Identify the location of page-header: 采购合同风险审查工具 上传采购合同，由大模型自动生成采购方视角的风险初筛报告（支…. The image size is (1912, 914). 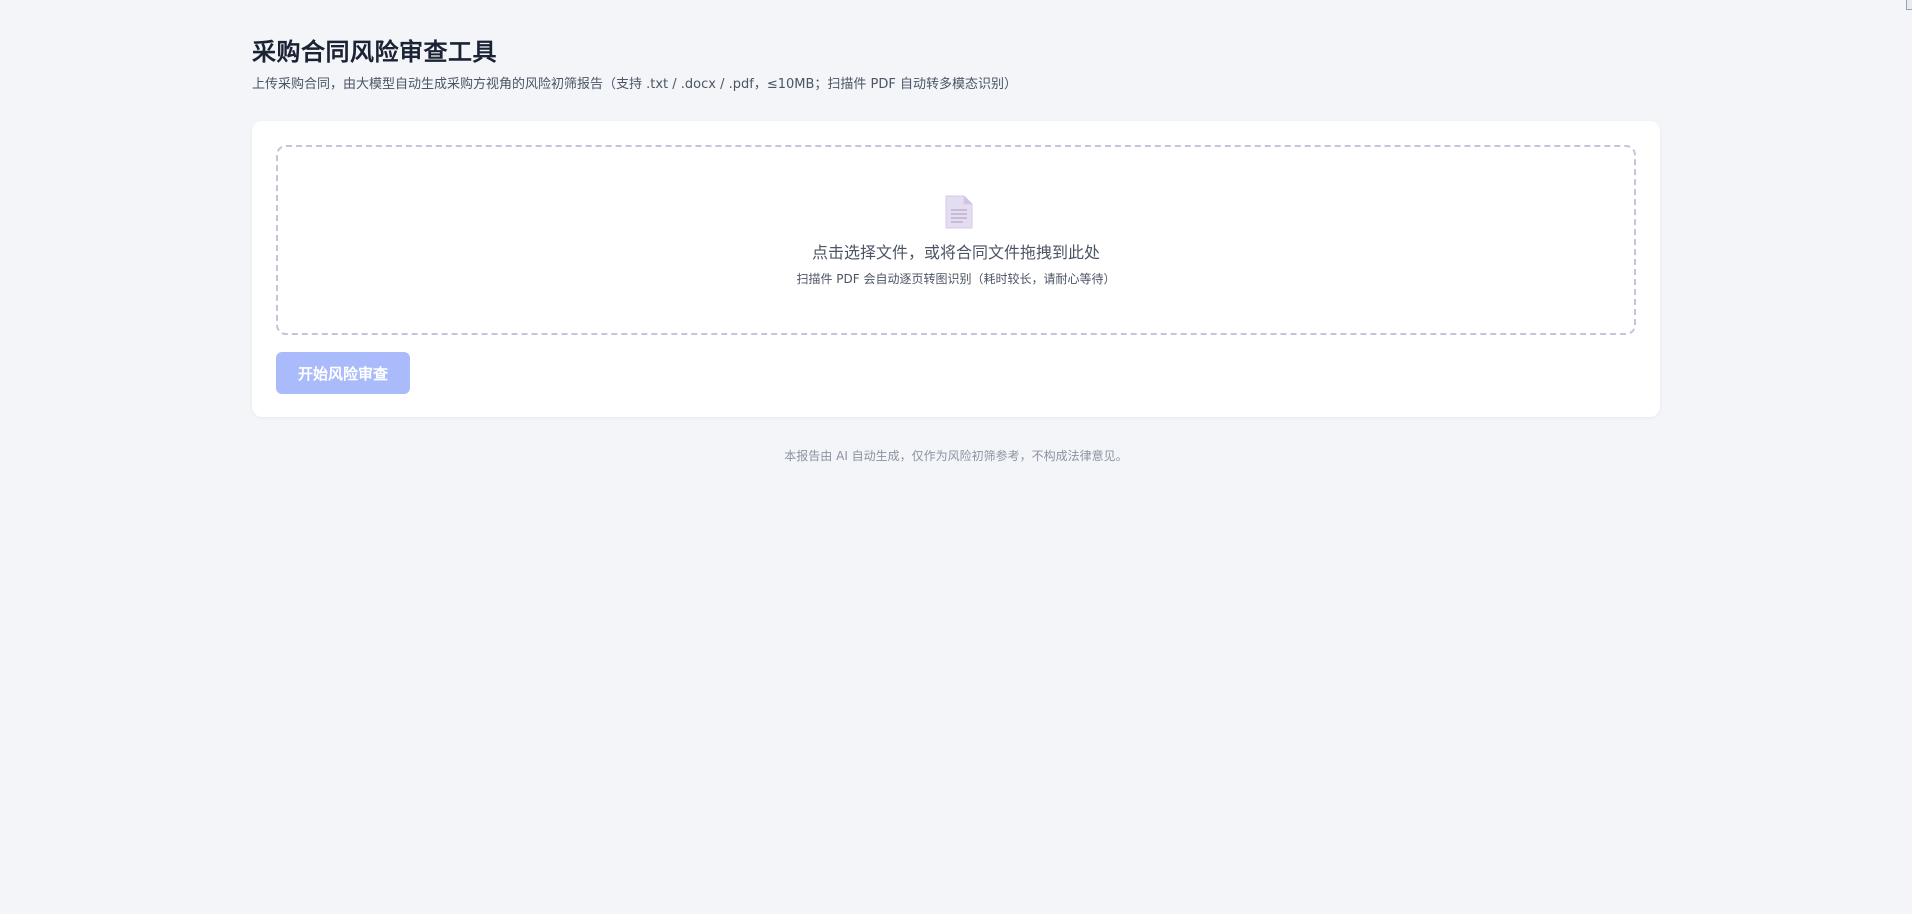
(634, 65).